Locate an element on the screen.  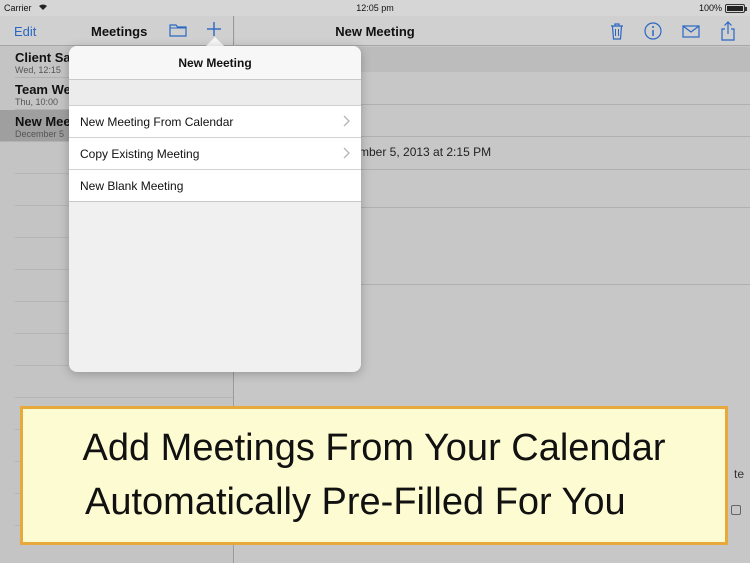
add-meeting-icon is located at coordinates (214, 29).